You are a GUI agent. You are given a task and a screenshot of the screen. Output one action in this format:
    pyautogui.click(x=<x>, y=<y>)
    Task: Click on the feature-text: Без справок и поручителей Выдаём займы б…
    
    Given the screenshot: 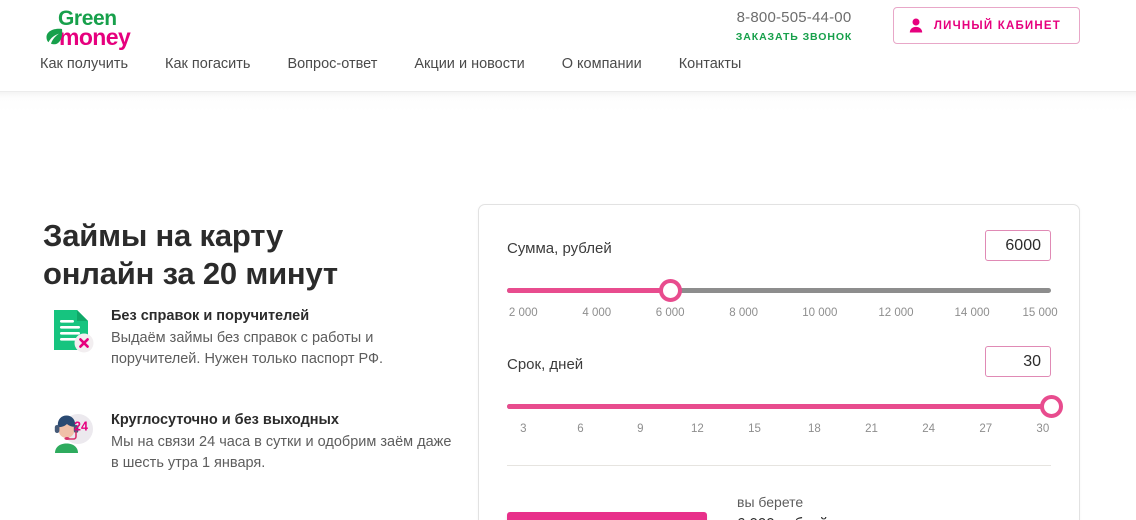 What is the action you would take?
    pyautogui.click(x=283, y=336)
    